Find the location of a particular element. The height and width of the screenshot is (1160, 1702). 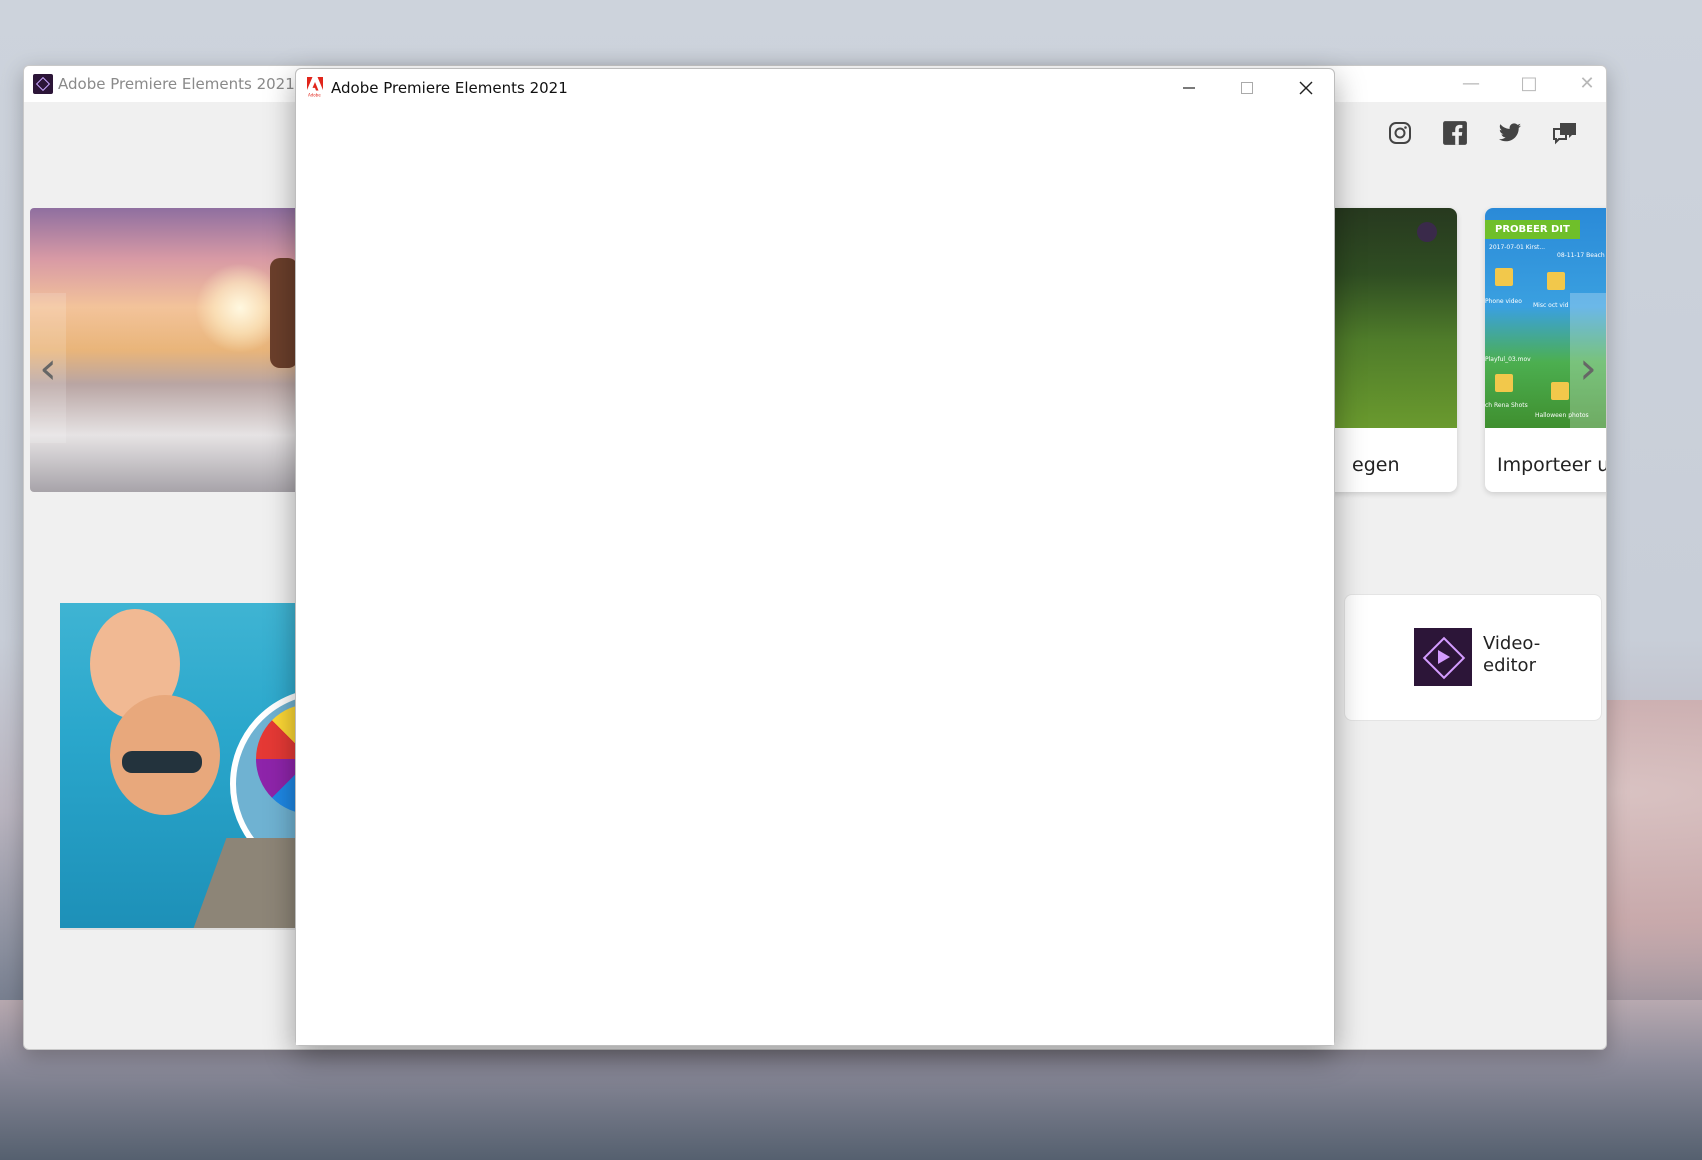

pool-collage-image is located at coordinates (180, 766).